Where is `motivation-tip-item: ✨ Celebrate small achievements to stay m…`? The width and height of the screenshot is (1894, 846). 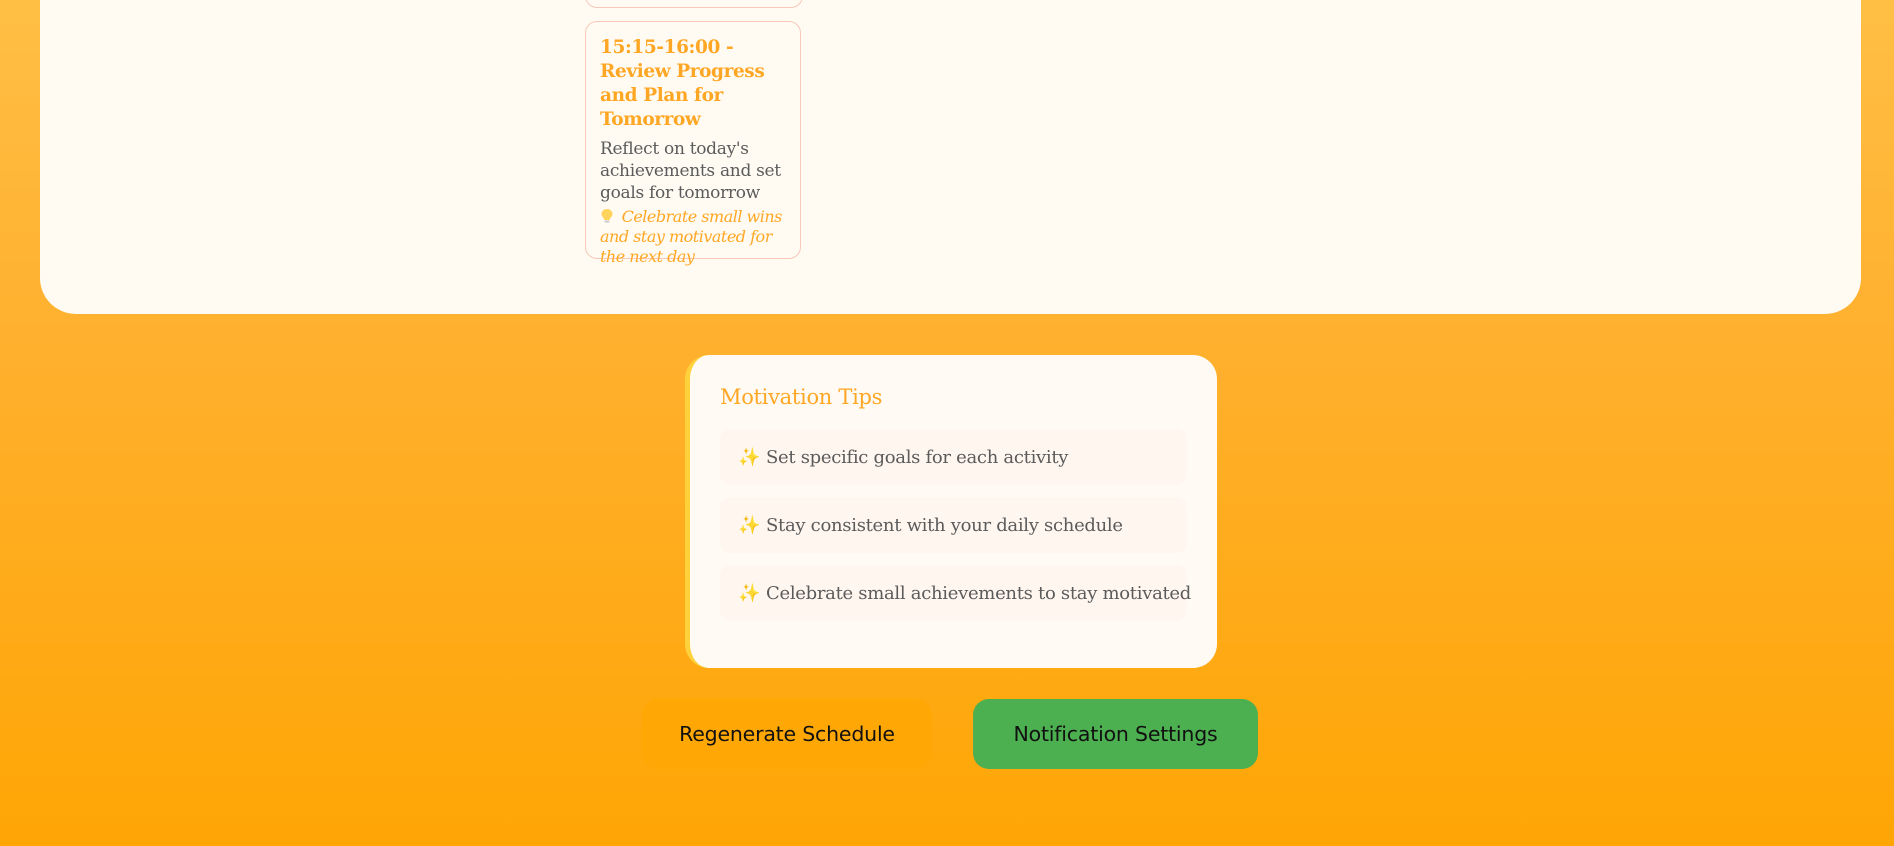
motivation-tip-item: ✨ Celebrate small achievements to stay m… is located at coordinates (955, 593).